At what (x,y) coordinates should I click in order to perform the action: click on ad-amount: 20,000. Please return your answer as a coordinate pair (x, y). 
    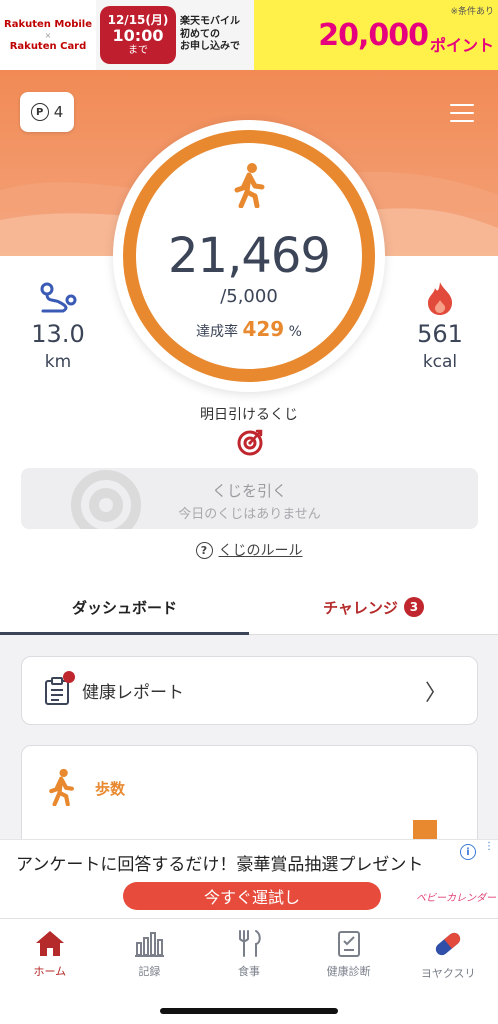
    Looking at the image, I should click on (373, 35).